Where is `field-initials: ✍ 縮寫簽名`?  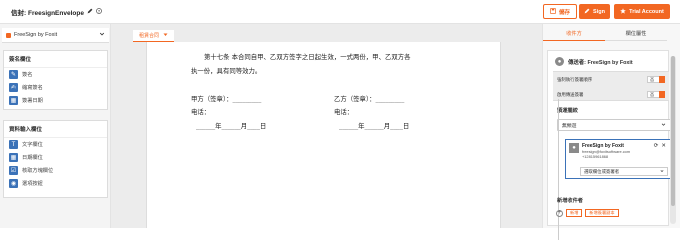 field-initials: ✍ 縮寫簽名 is located at coordinates (55, 87).